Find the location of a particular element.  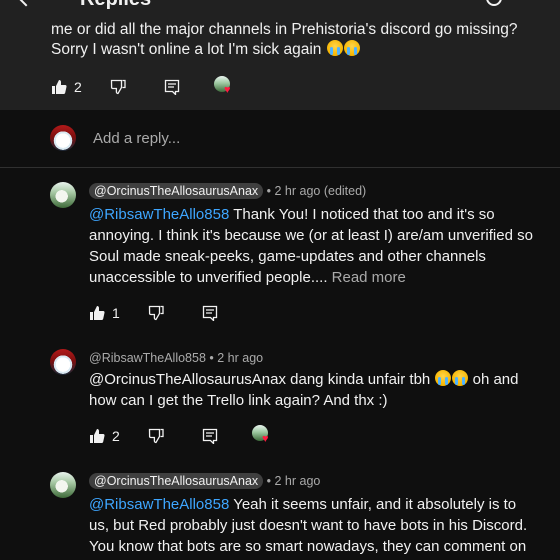

back-arrow-icon is located at coordinates (26, 3).